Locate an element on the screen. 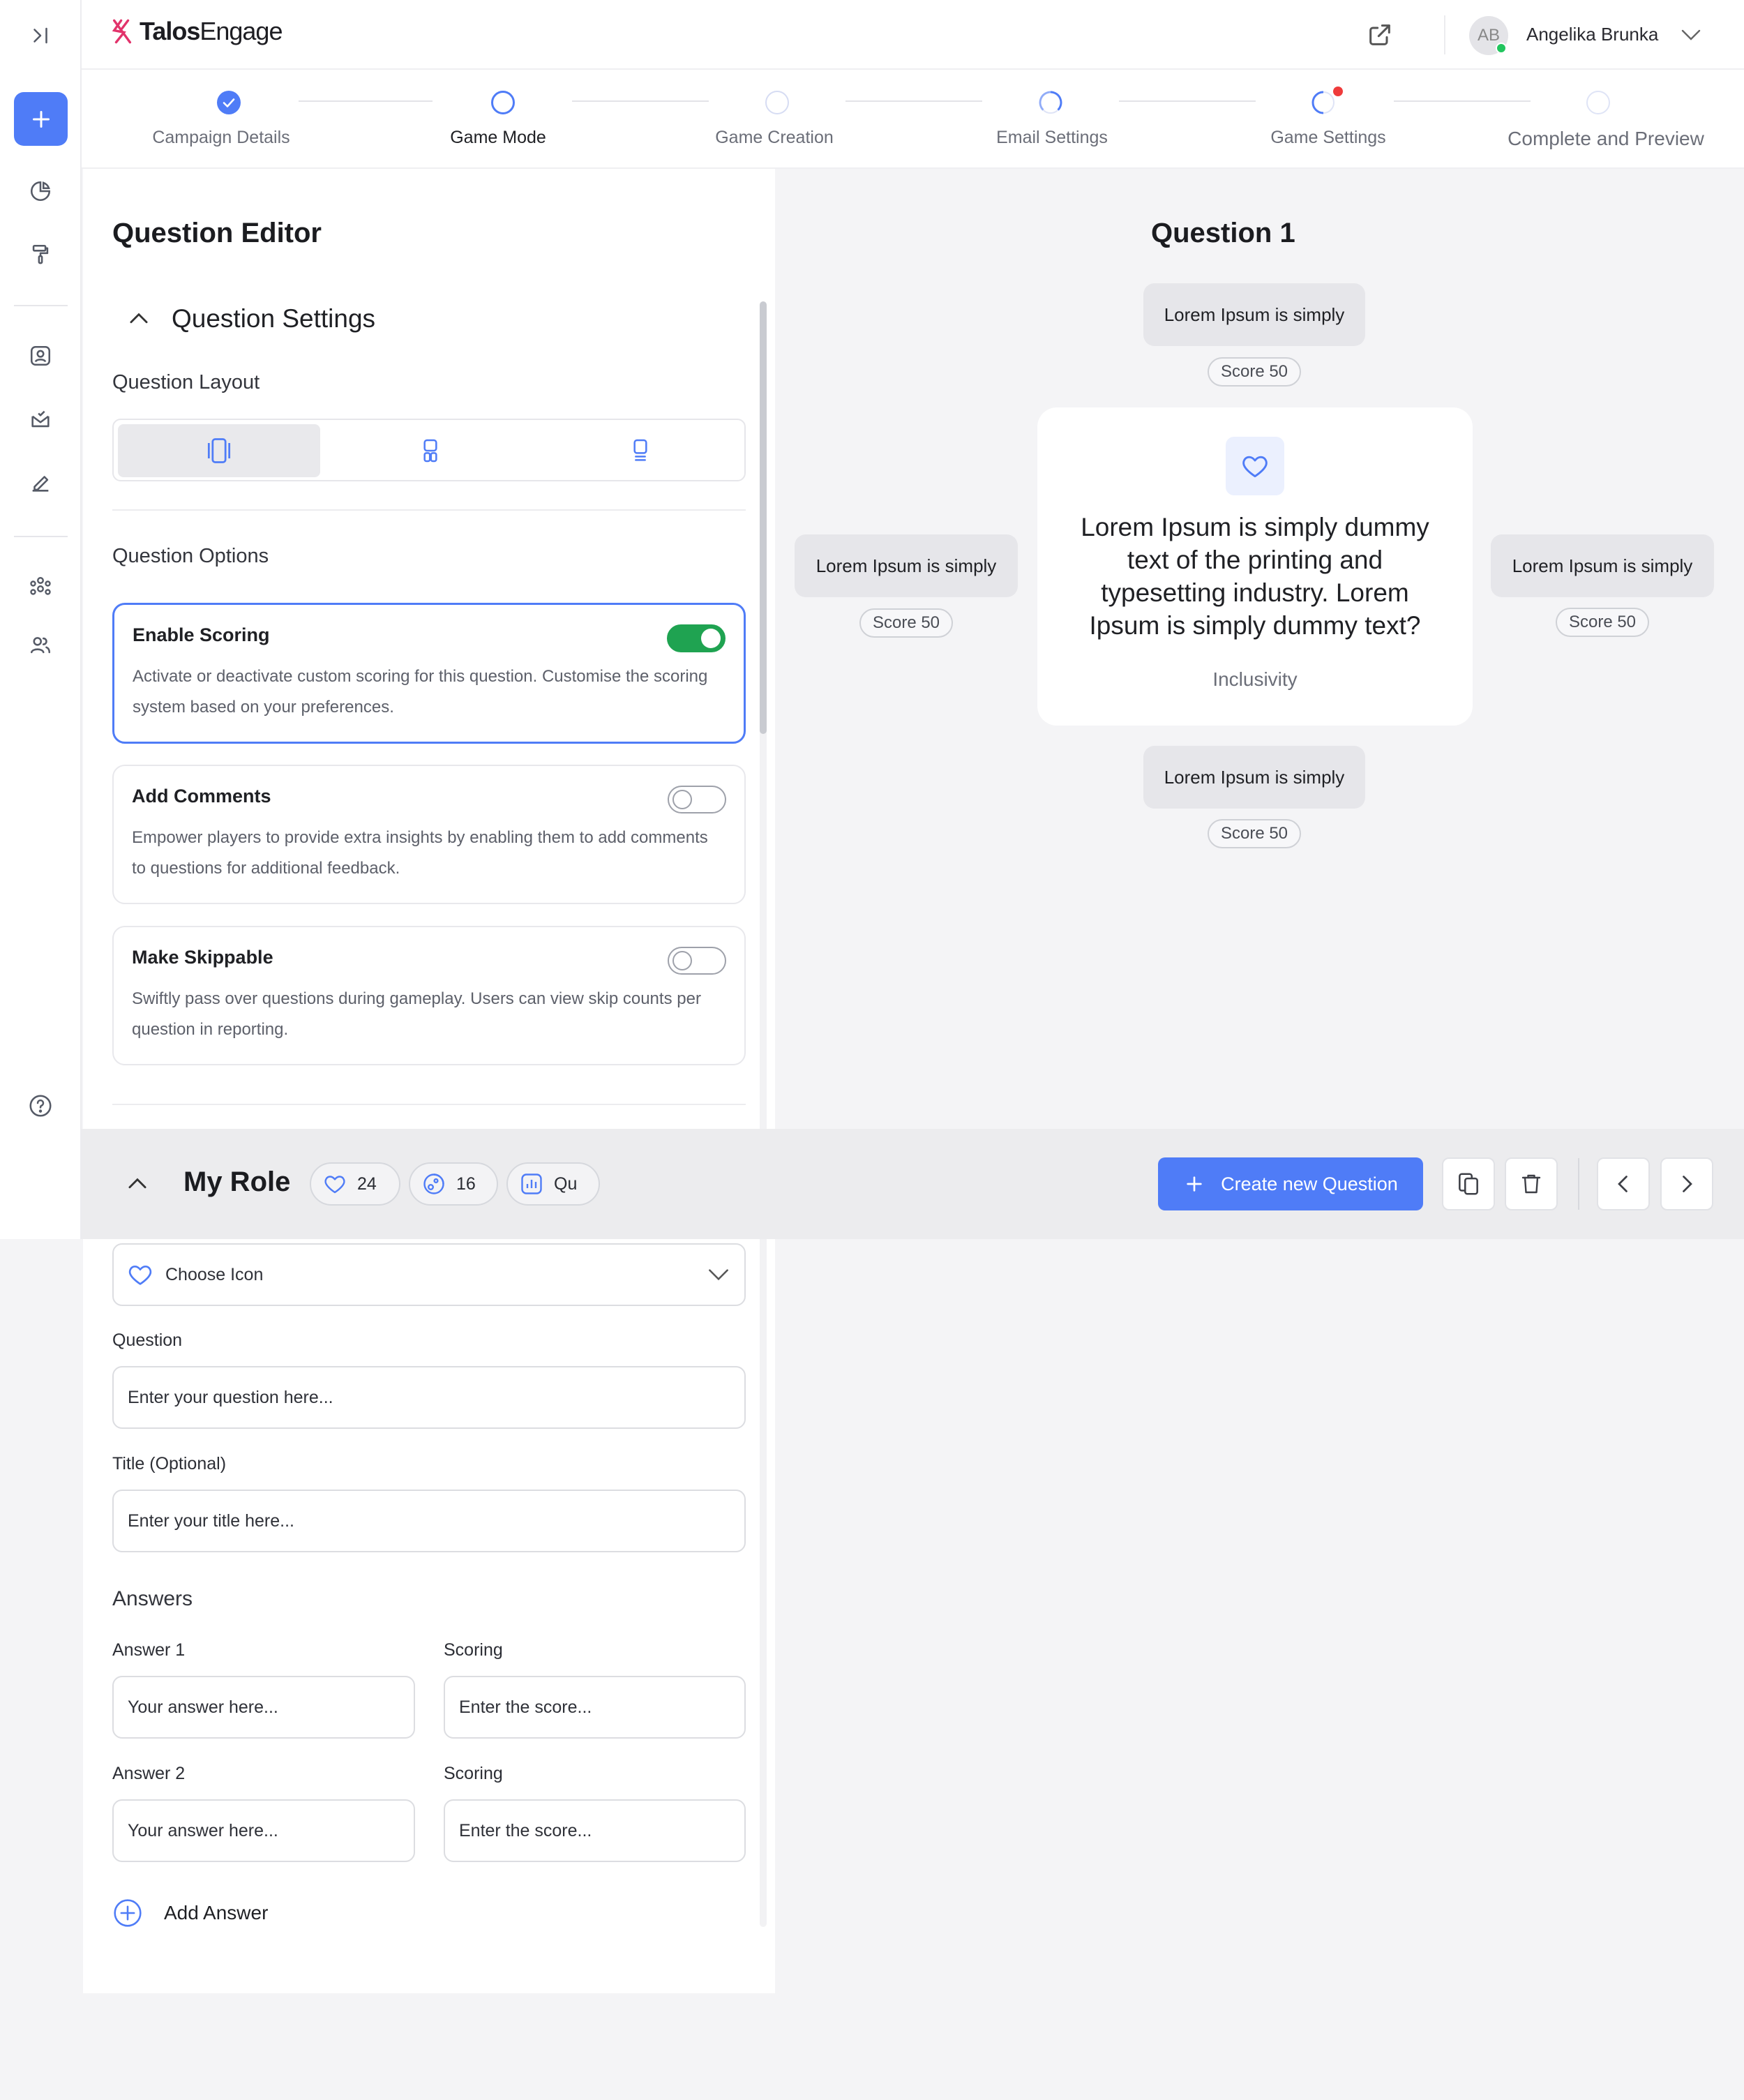 This screenshot has height=2100, width=1744. stat-value: 16 is located at coordinates (466, 1183).